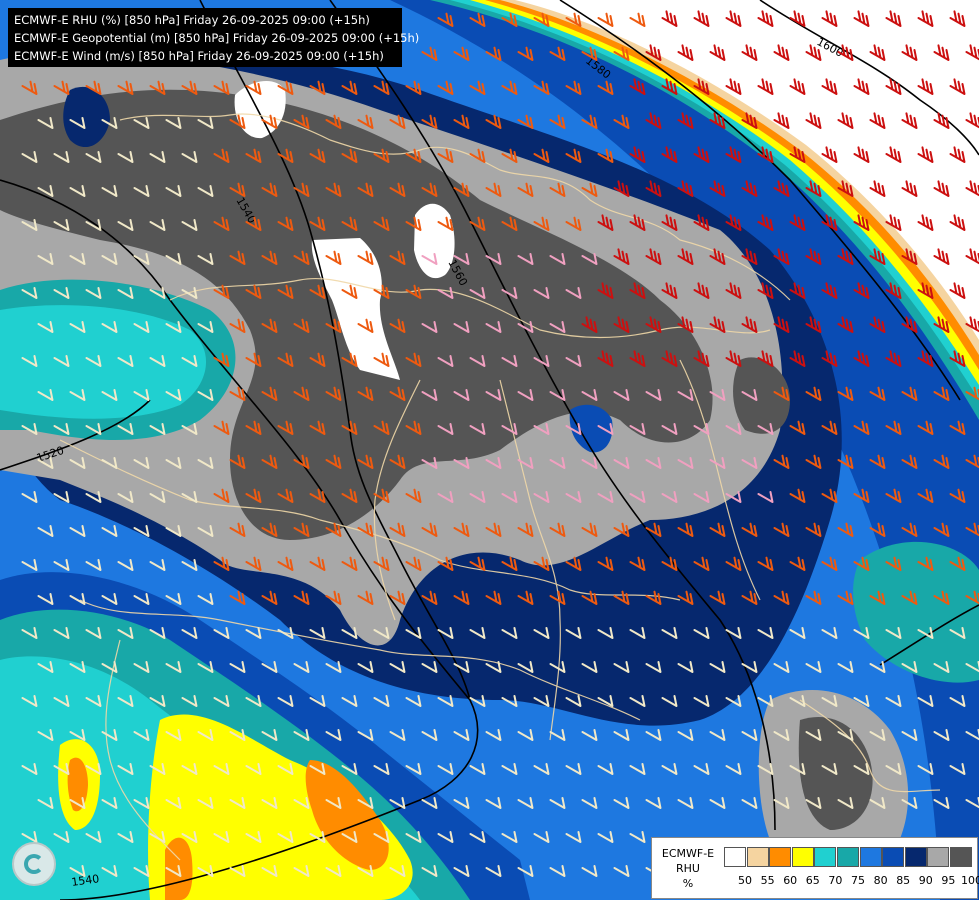 This screenshot has width=979, height=900. Describe the element at coordinates (812, 880) in the screenshot. I see `legend-tick-label: 65` at that location.